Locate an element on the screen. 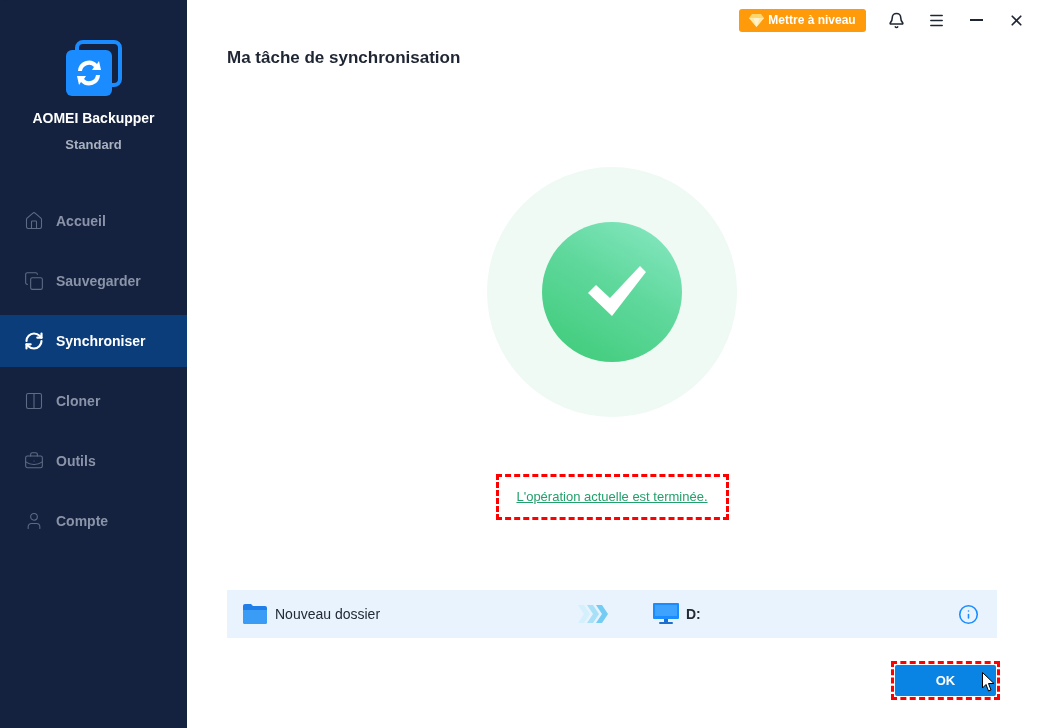  app-edition: Standard is located at coordinates (93, 145).